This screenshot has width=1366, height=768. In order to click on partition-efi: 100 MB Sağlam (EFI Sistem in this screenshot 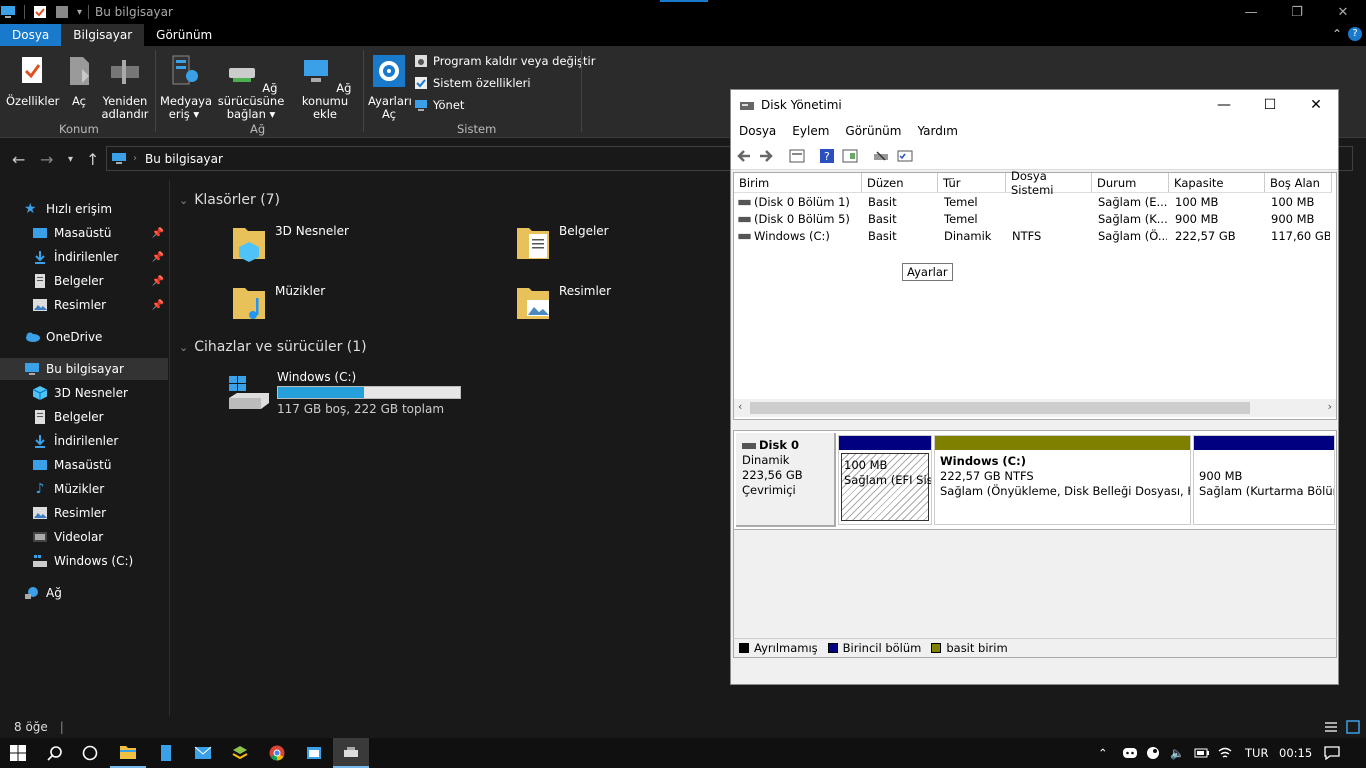, I will do `click(885, 480)`.